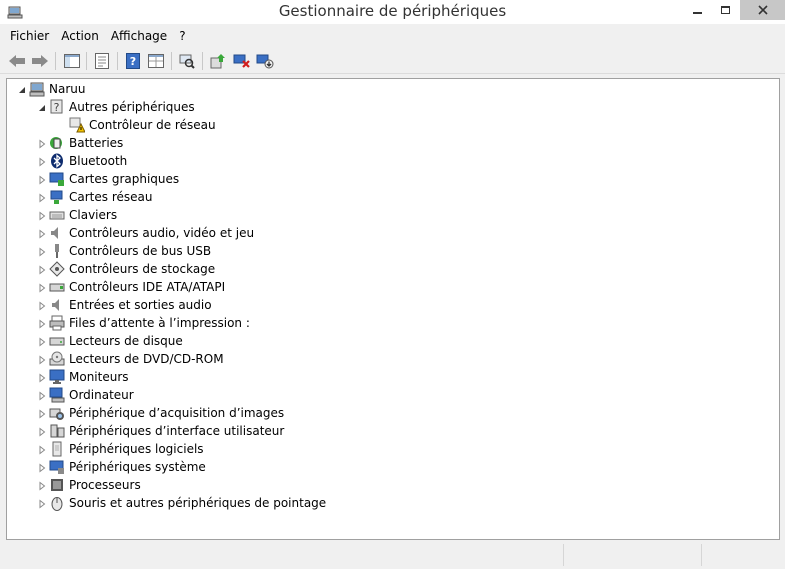 The height and width of the screenshot is (569, 785). I want to click on audio-io-icon, so click(57, 305).